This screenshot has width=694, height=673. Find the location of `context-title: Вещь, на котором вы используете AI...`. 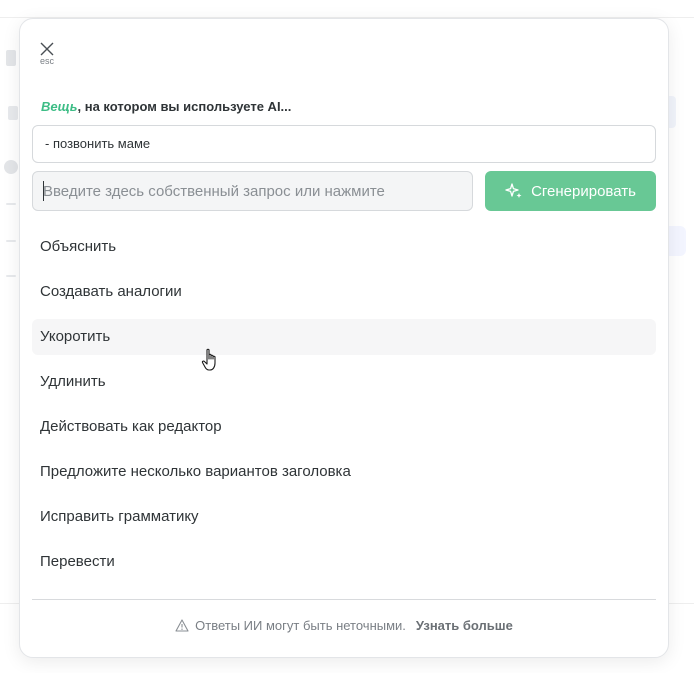

context-title: Вещь, на котором вы используете AI... is located at coordinates (166, 106).